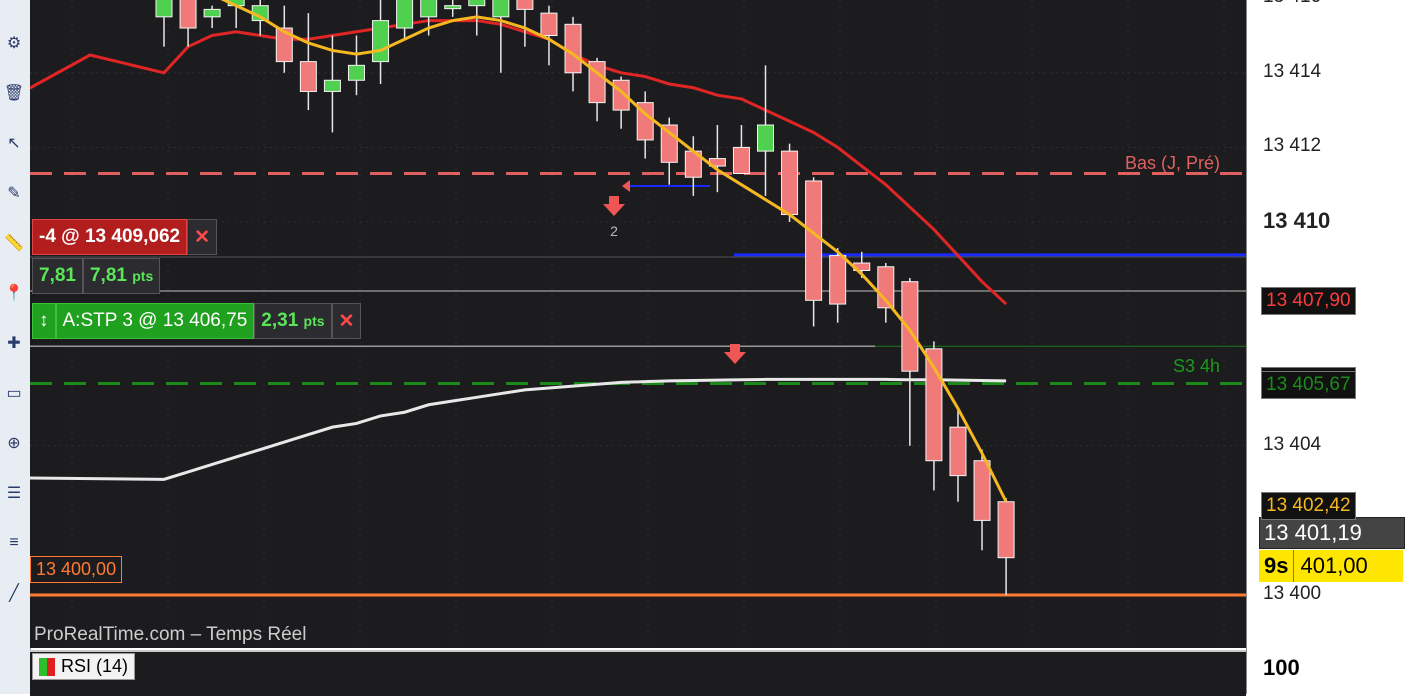 Image resolution: width=1406 pixels, height=696 pixels. I want to click on current-price: 13 401,19, so click(1313, 532).